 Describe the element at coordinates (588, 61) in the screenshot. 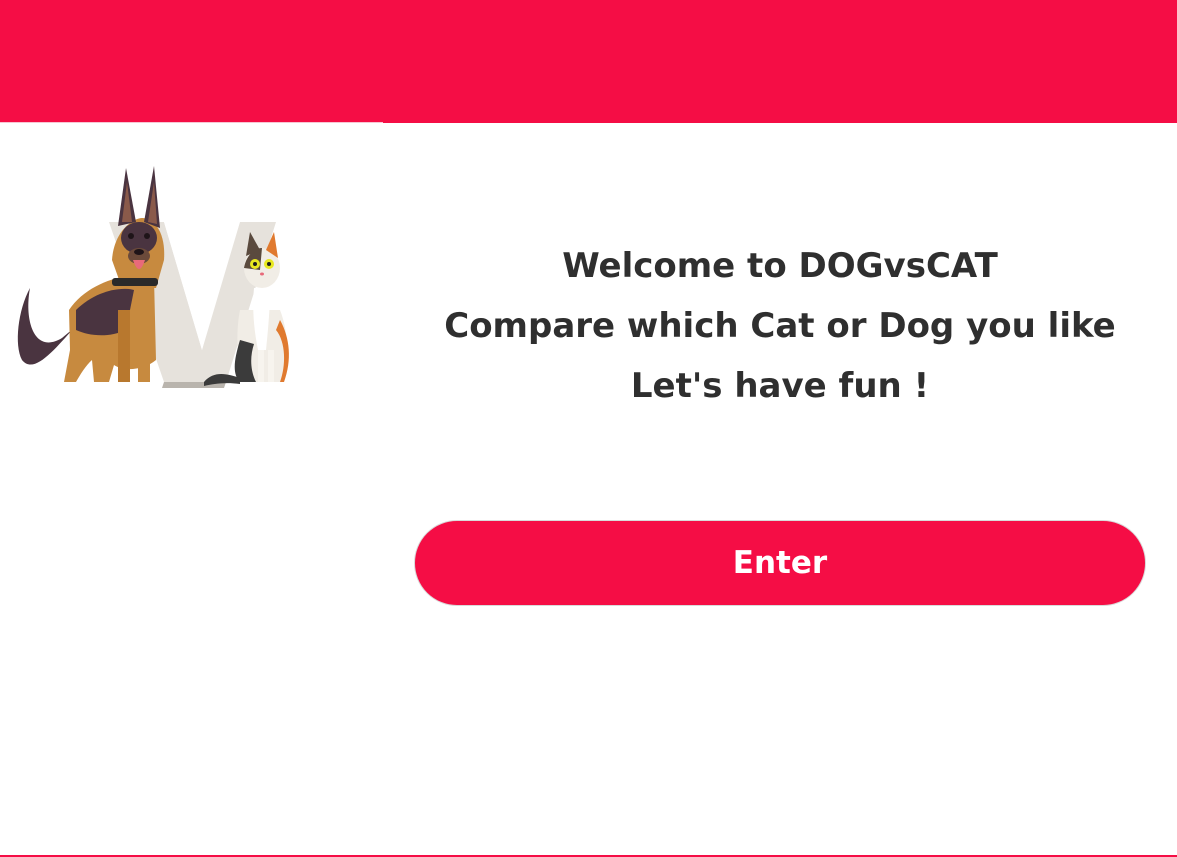

I see `header-bar` at that location.